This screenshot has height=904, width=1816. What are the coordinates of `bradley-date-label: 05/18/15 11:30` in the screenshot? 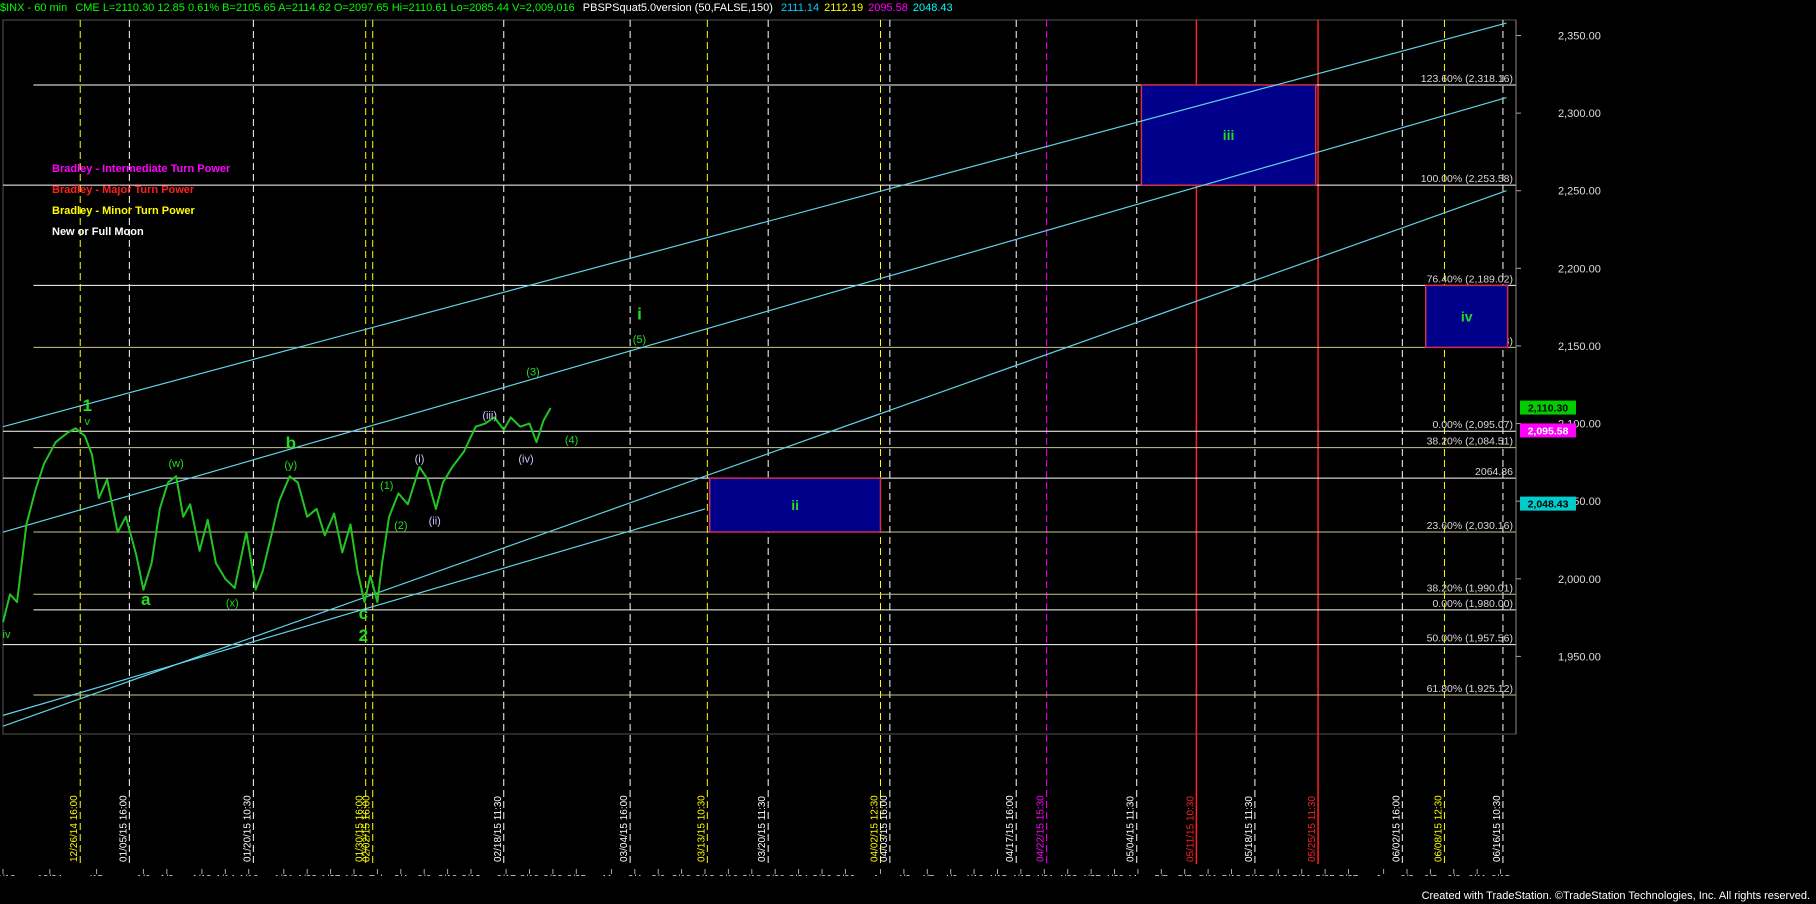 It's located at (1249, 829).